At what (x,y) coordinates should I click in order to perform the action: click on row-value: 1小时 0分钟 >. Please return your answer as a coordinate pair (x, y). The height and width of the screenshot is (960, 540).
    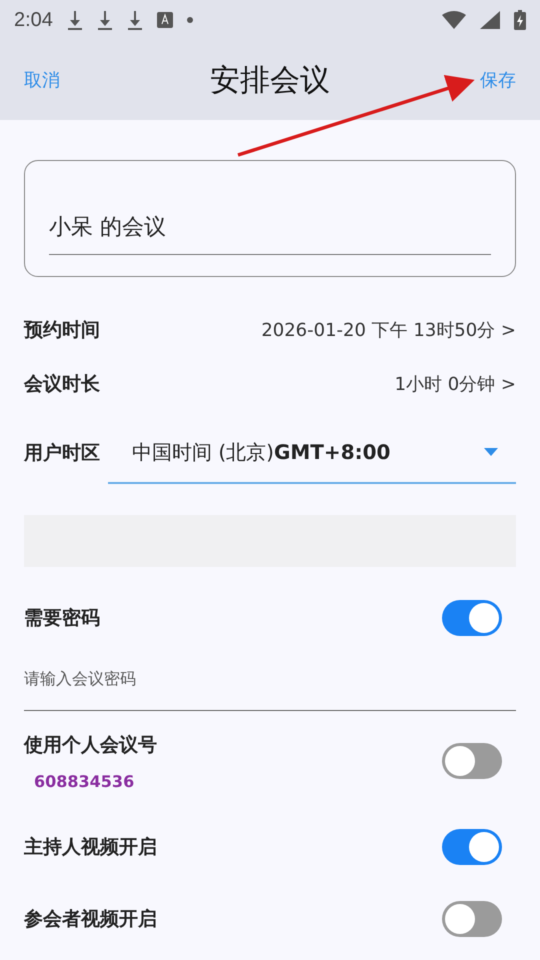
    Looking at the image, I should click on (455, 384).